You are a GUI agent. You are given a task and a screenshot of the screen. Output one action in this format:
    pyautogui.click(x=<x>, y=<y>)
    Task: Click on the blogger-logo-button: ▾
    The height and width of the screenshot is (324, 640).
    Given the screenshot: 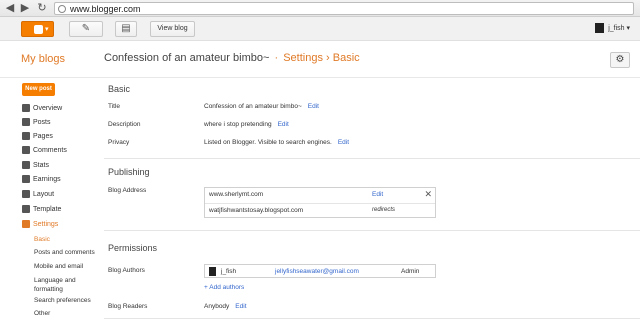 What is the action you would take?
    pyautogui.click(x=37, y=29)
    